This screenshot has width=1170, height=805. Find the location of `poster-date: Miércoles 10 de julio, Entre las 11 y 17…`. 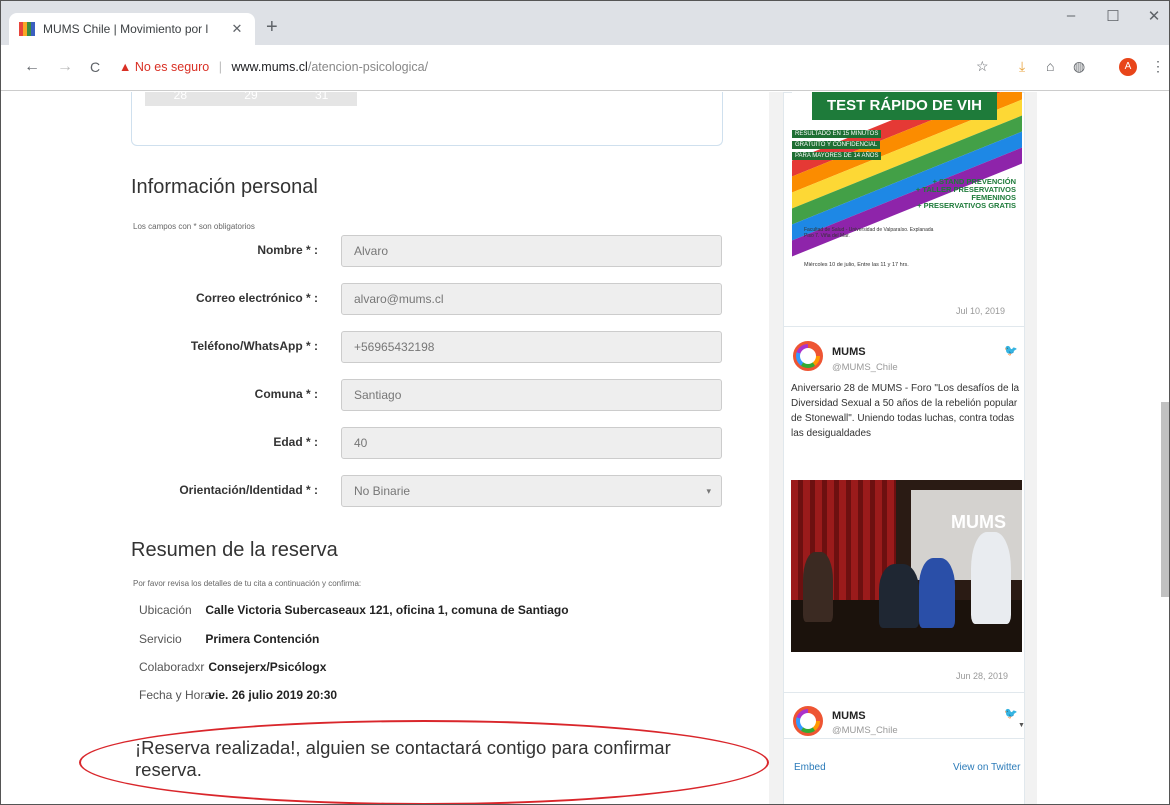

poster-date: Miércoles 10 de julio, Entre las 11 y 17… is located at coordinates (856, 265).